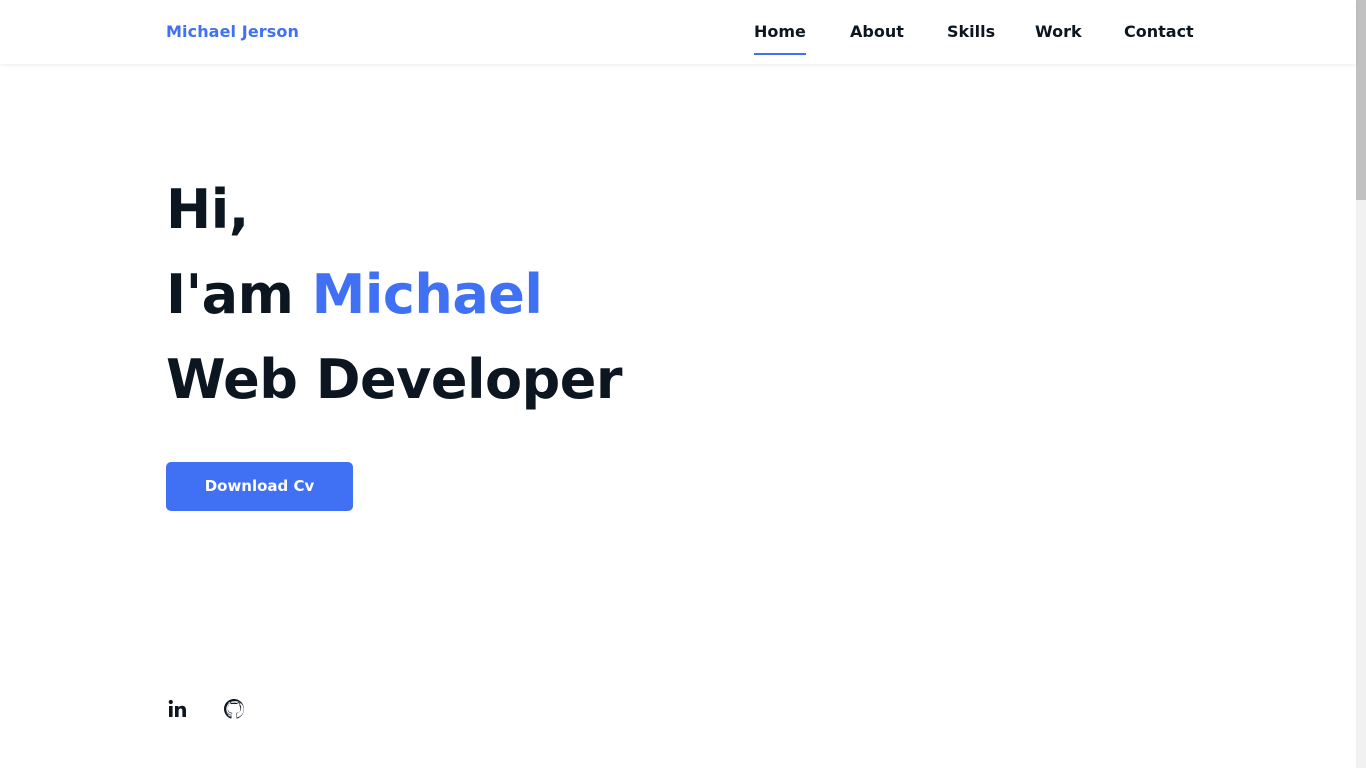 The height and width of the screenshot is (768, 1366). Describe the element at coordinates (1361, 384) in the screenshot. I see `page-scrollbar` at that location.